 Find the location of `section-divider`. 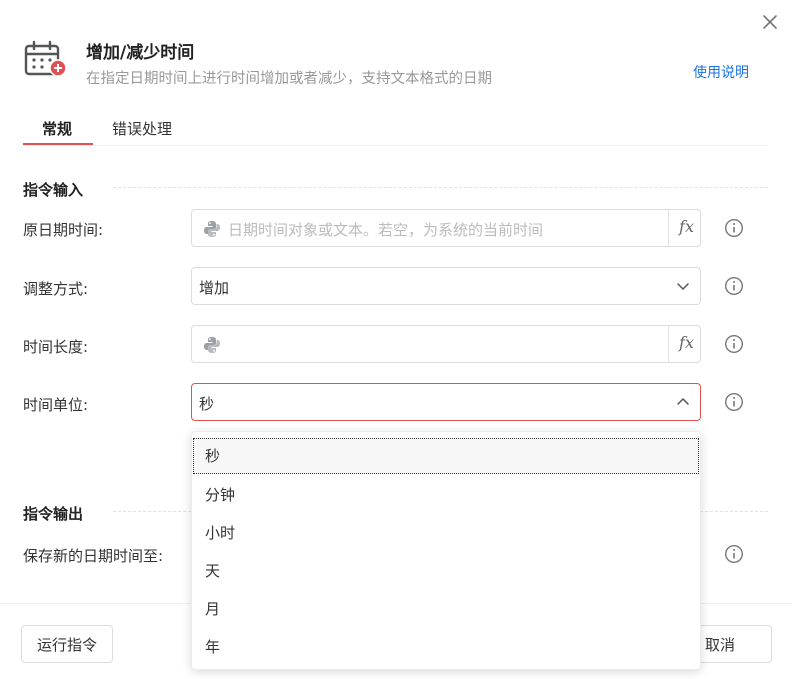

section-divider is located at coordinates (440, 187).